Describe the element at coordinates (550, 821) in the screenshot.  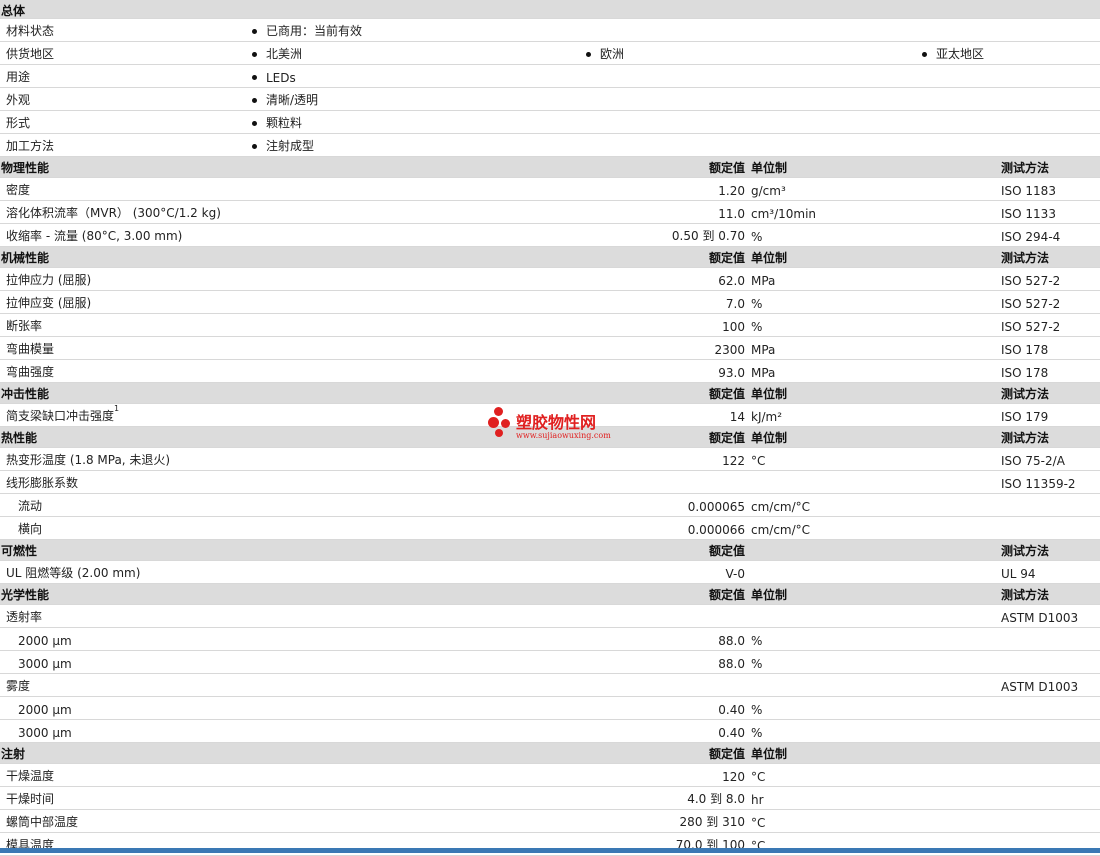
I see `property-row: 螺筒中部温度 280 到 310 °C` at that location.